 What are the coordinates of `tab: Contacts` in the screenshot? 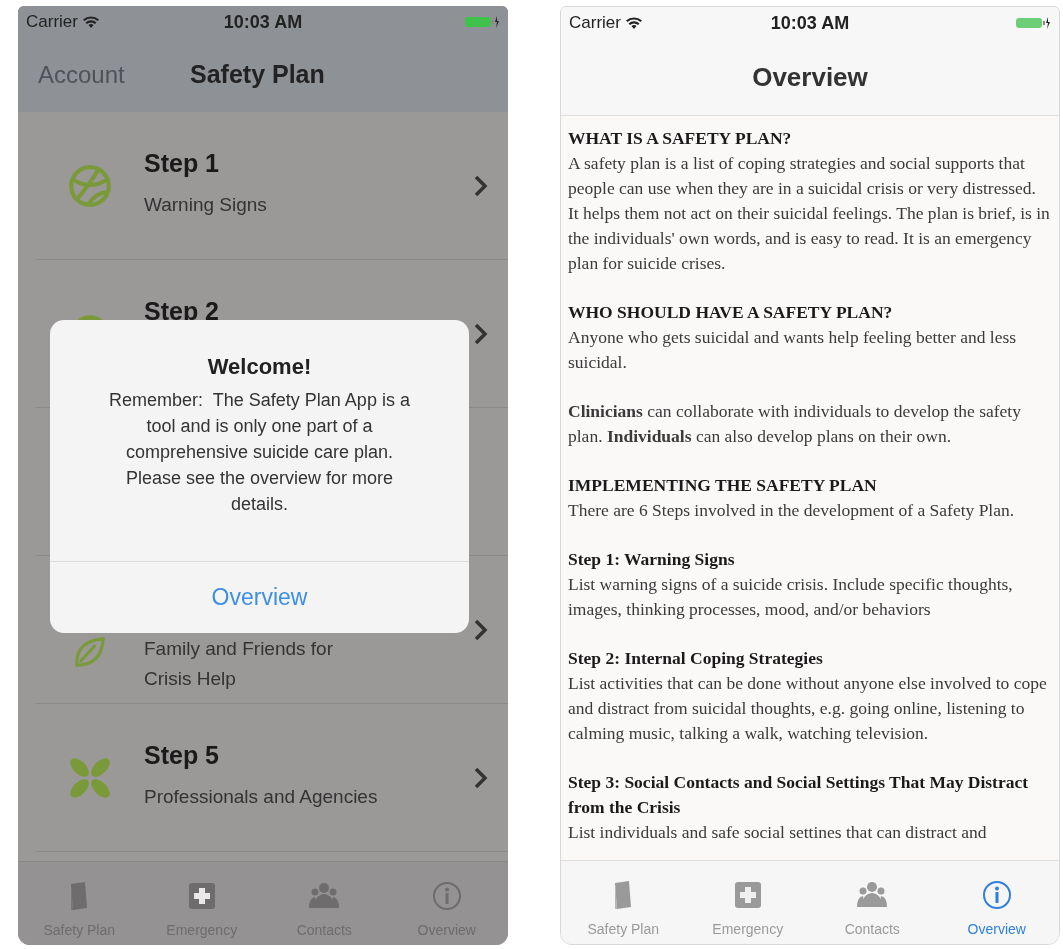 It's located at (872, 902).